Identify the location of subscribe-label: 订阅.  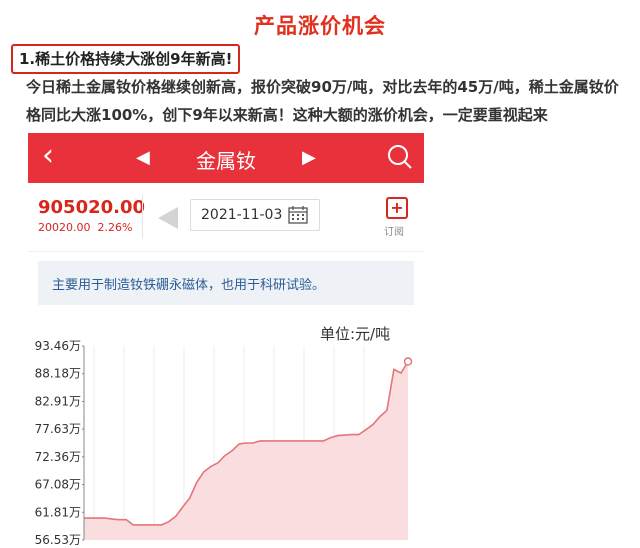
(394, 232).